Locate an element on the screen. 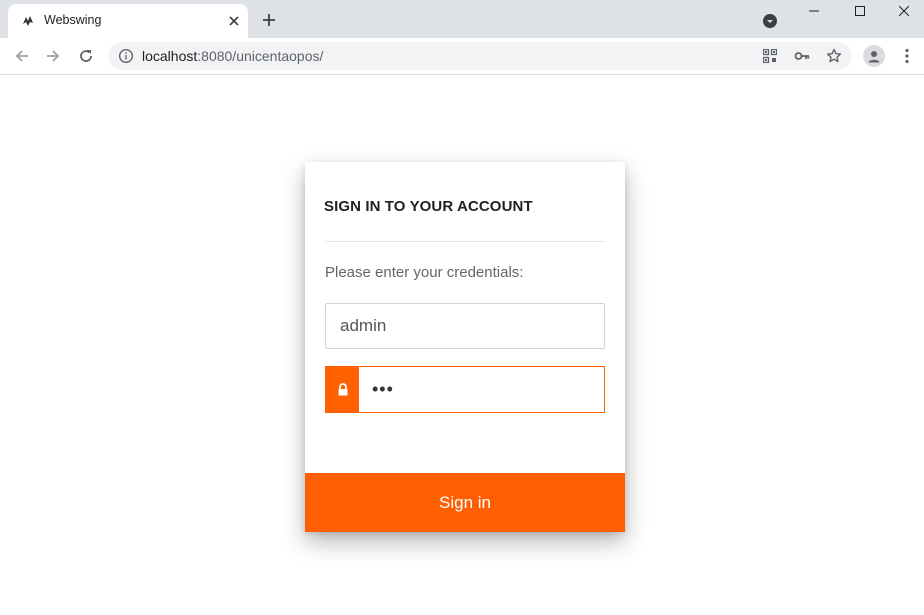 This screenshot has width=924, height=615. sign-in-button: Sign in is located at coordinates (465, 502).